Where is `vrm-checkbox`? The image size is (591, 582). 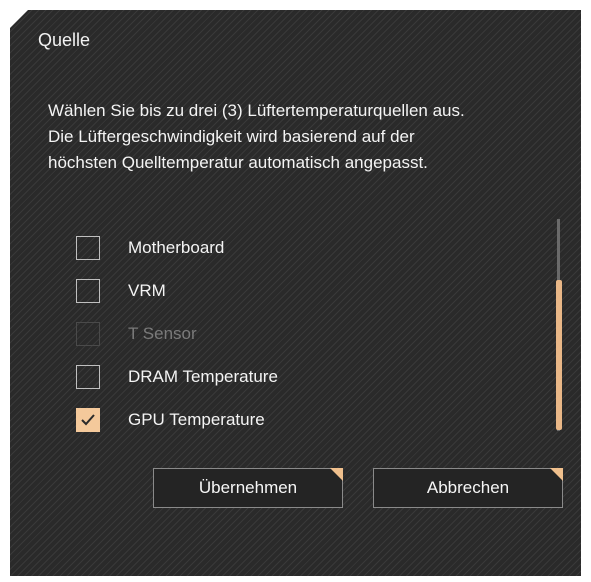
vrm-checkbox is located at coordinates (88, 290).